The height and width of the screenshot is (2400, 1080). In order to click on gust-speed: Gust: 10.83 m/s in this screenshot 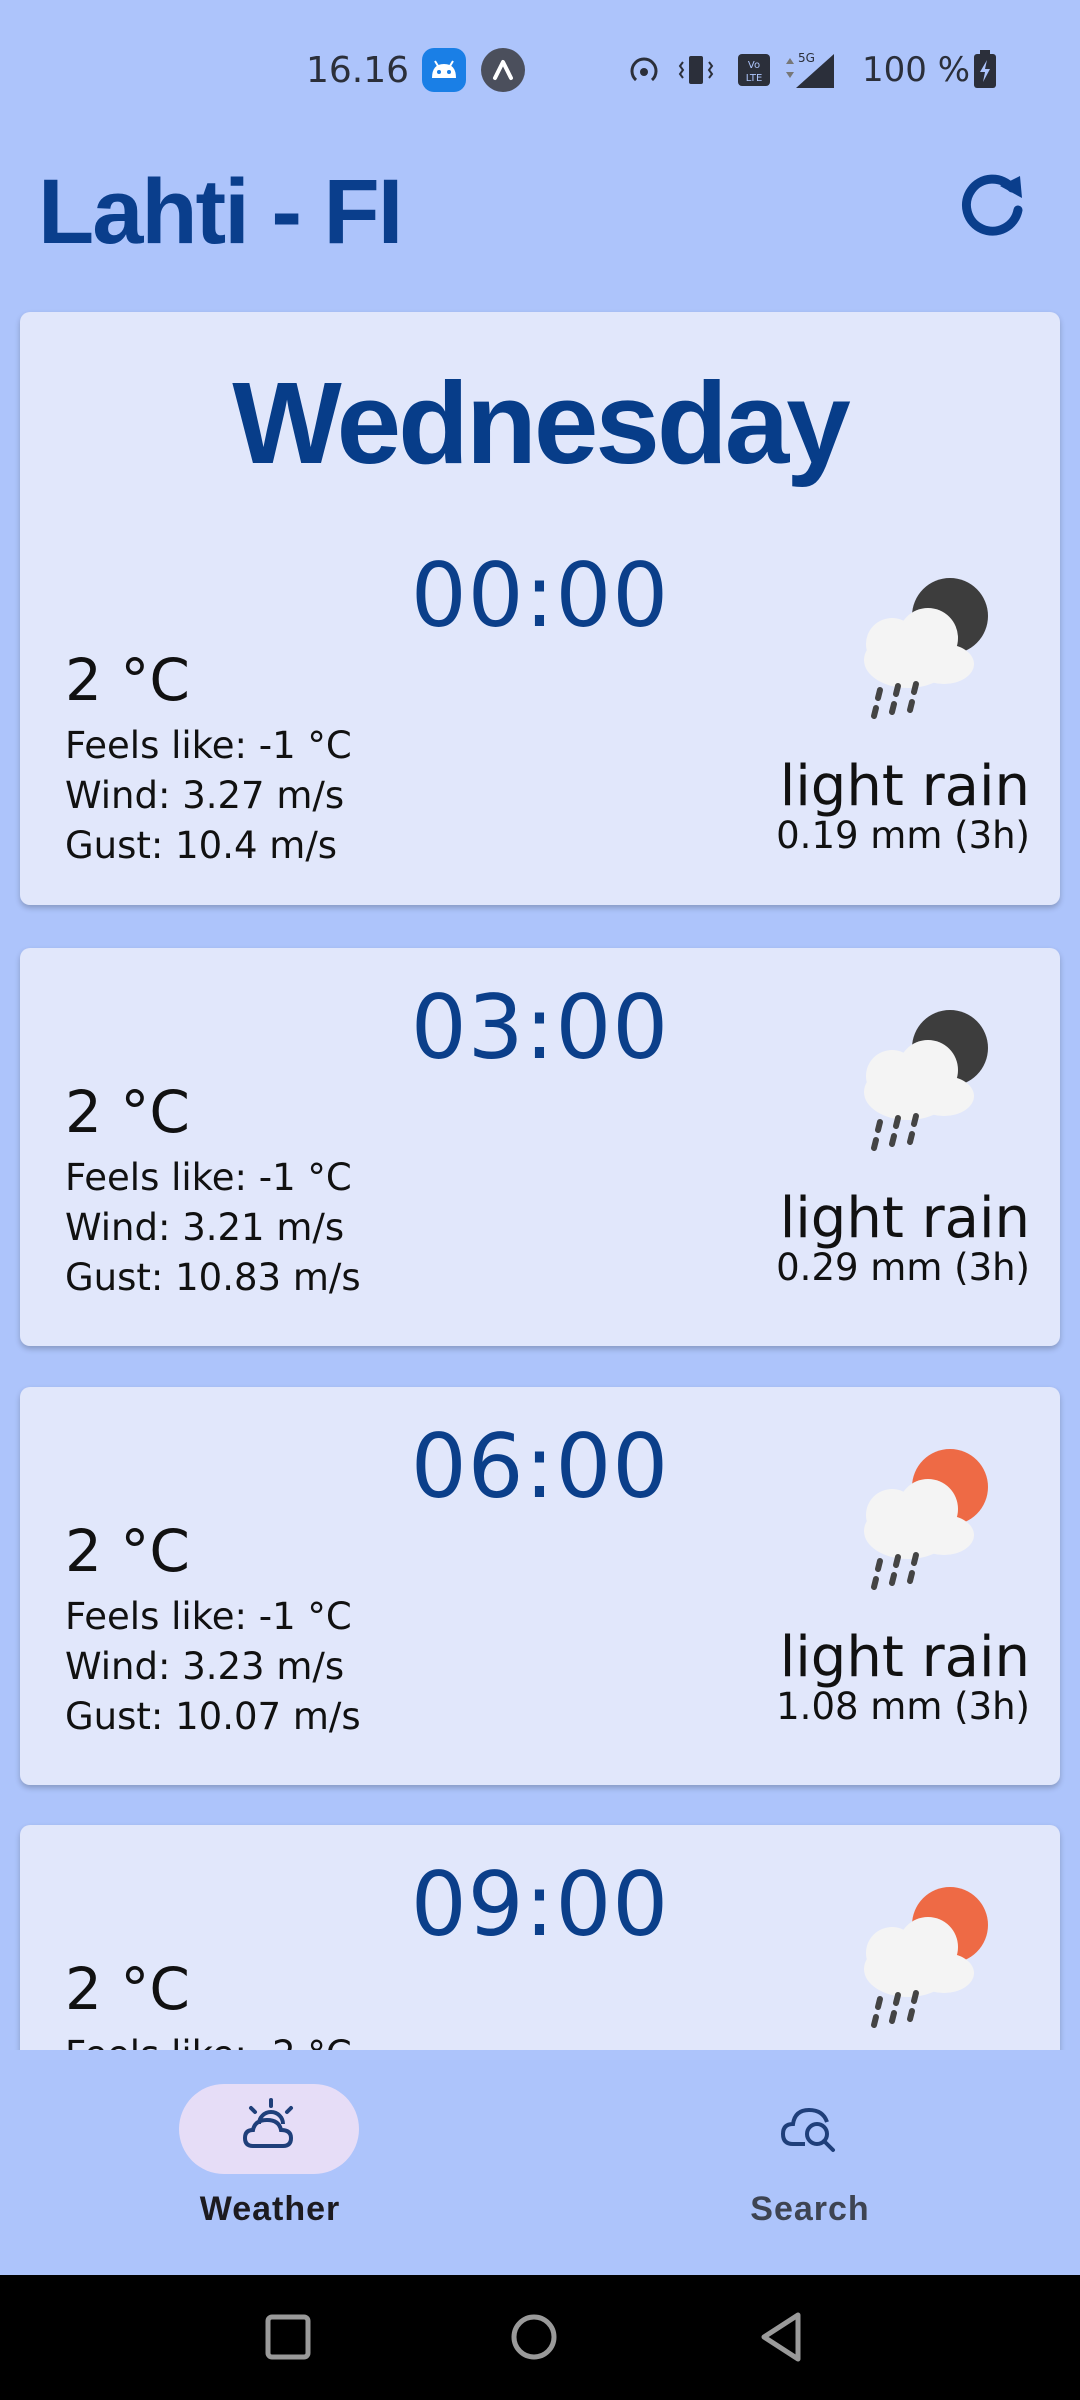, I will do `click(213, 1277)`.